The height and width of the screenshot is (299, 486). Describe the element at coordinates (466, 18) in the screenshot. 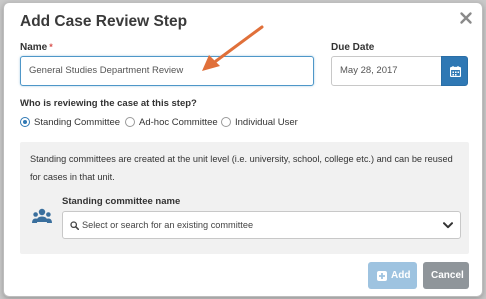

I see `close-icon` at that location.